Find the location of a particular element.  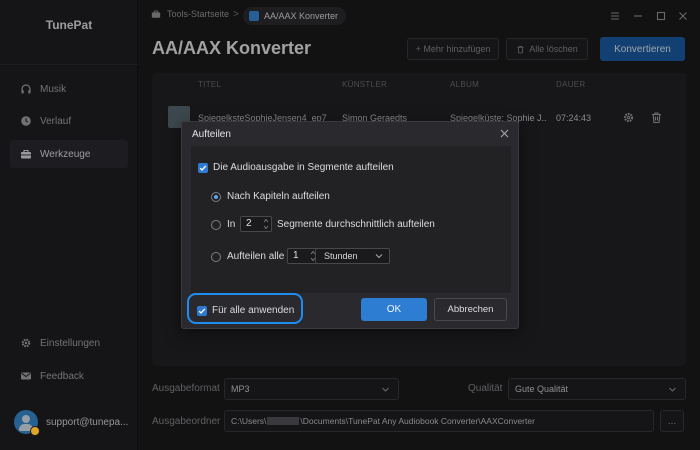

apply-all-checkbox is located at coordinates (202, 311).